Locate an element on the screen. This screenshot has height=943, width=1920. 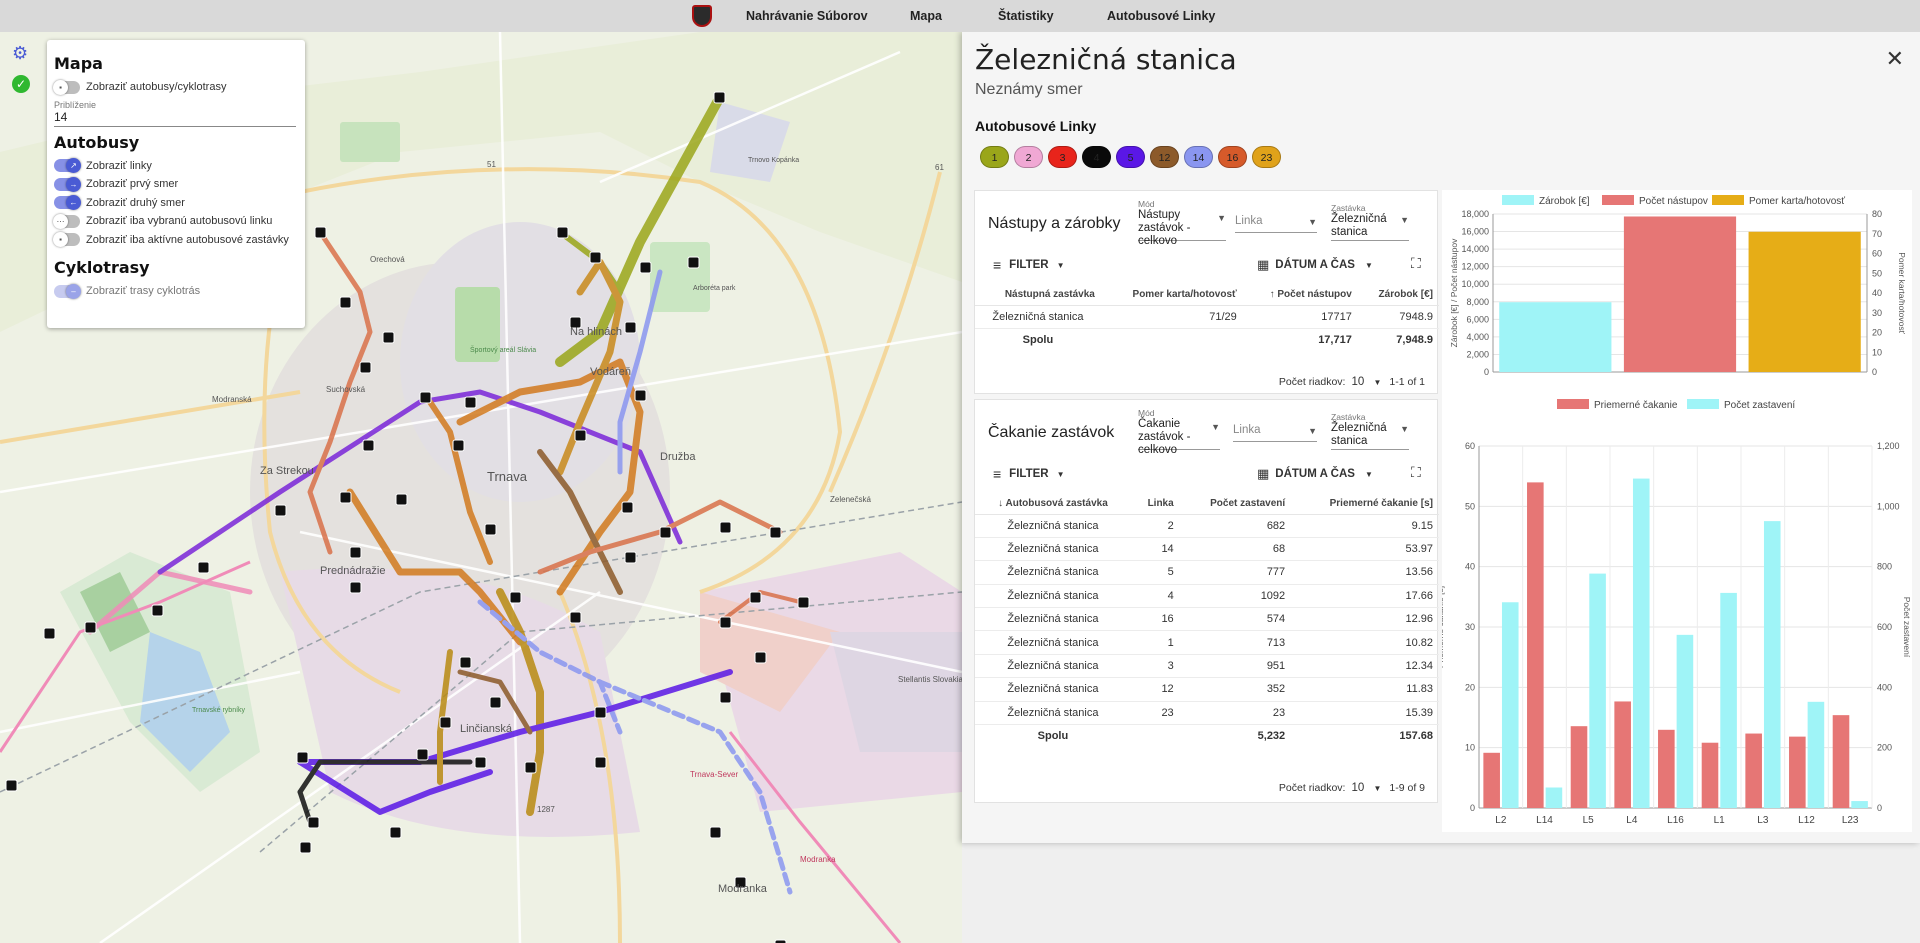
toggle-row-first-direction: → Zobraziť prvý smer is located at coordinates (176, 184).